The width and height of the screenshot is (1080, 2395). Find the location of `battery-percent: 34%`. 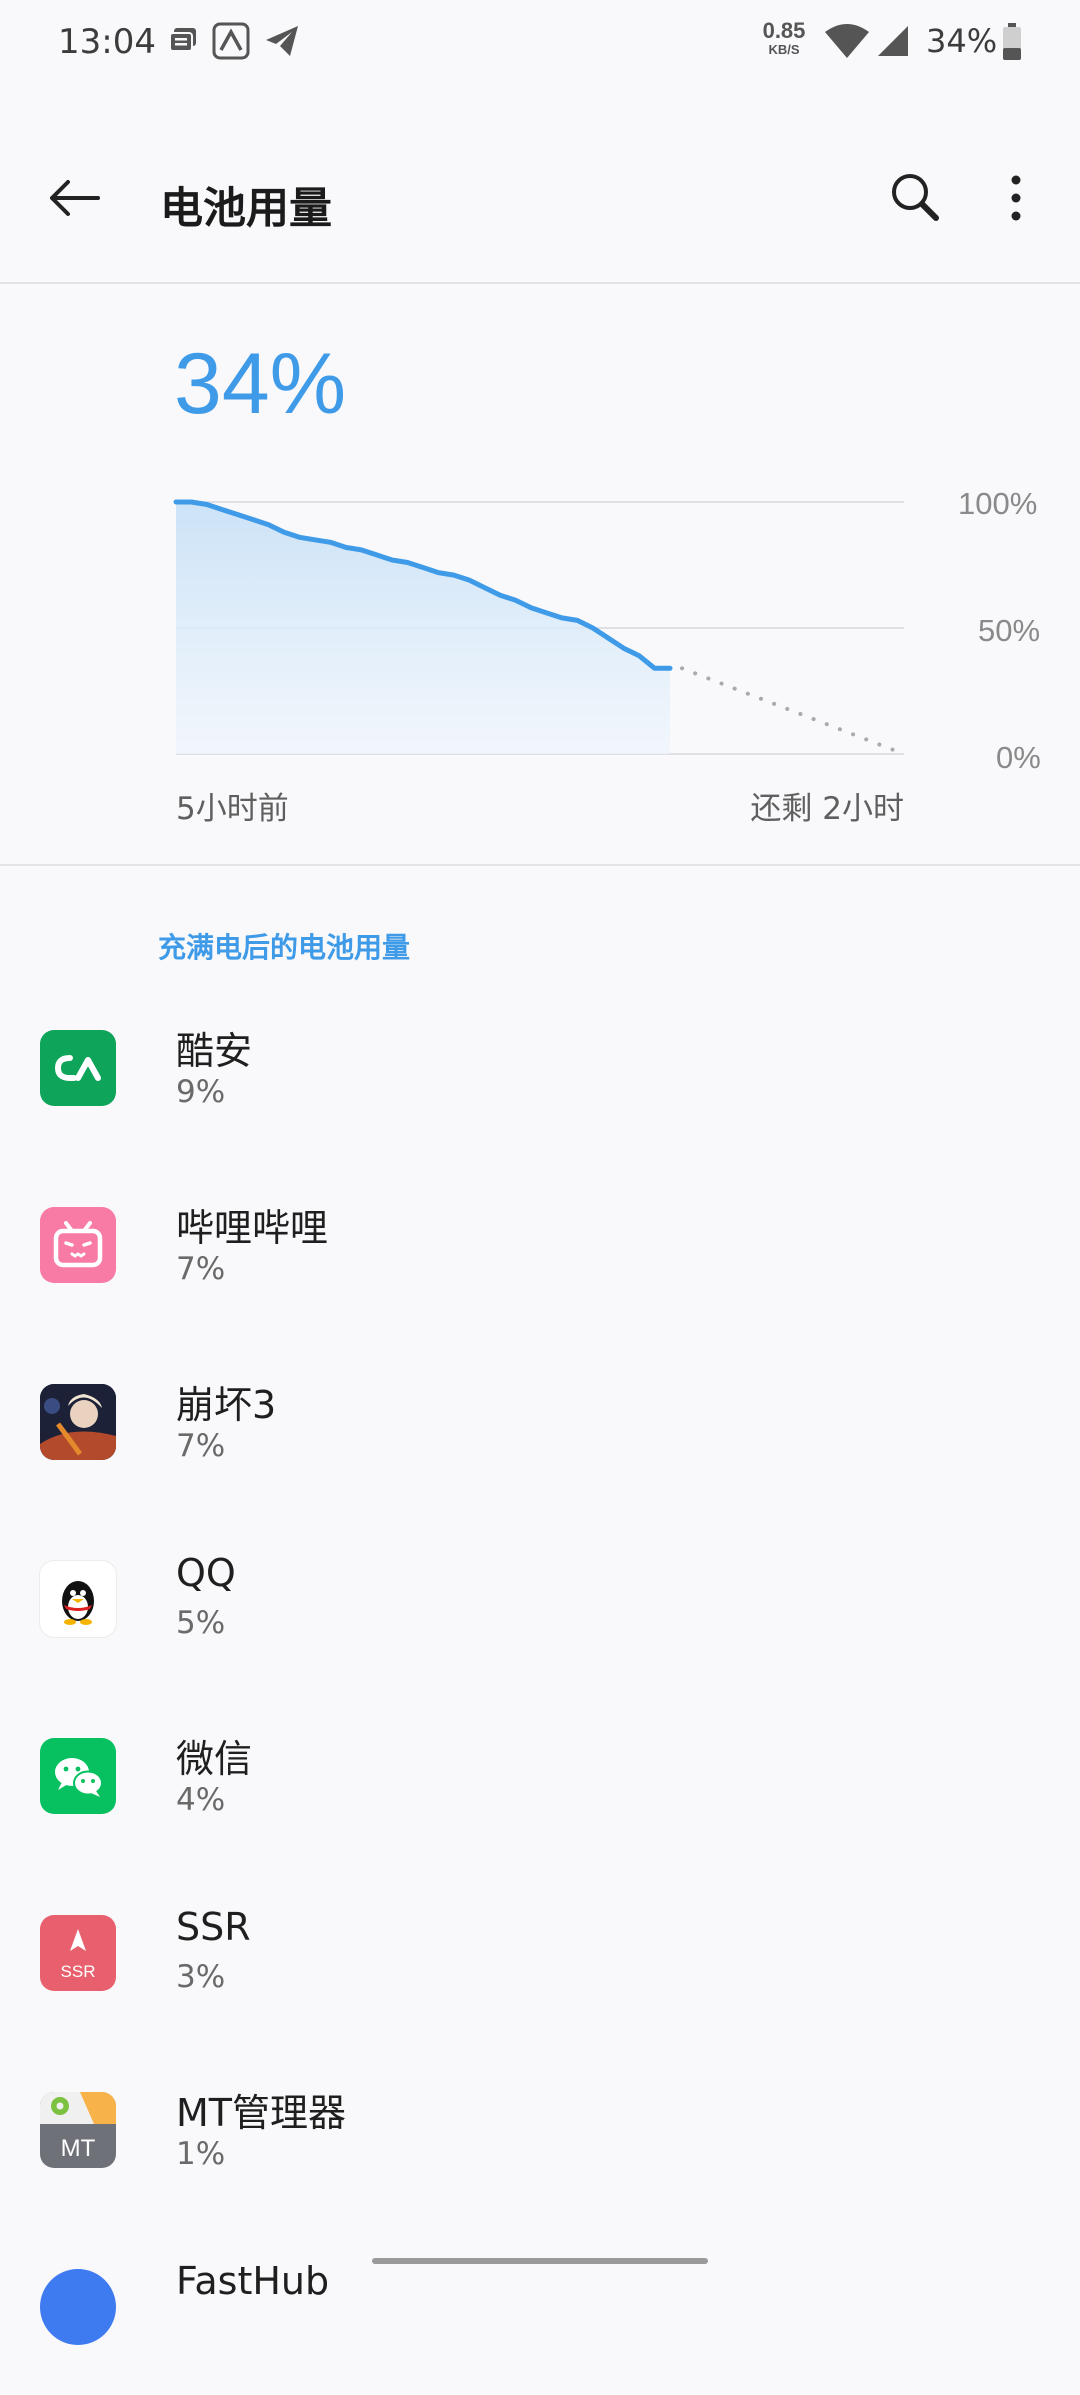

battery-percent: 34% is located at coordinates (260, 384).